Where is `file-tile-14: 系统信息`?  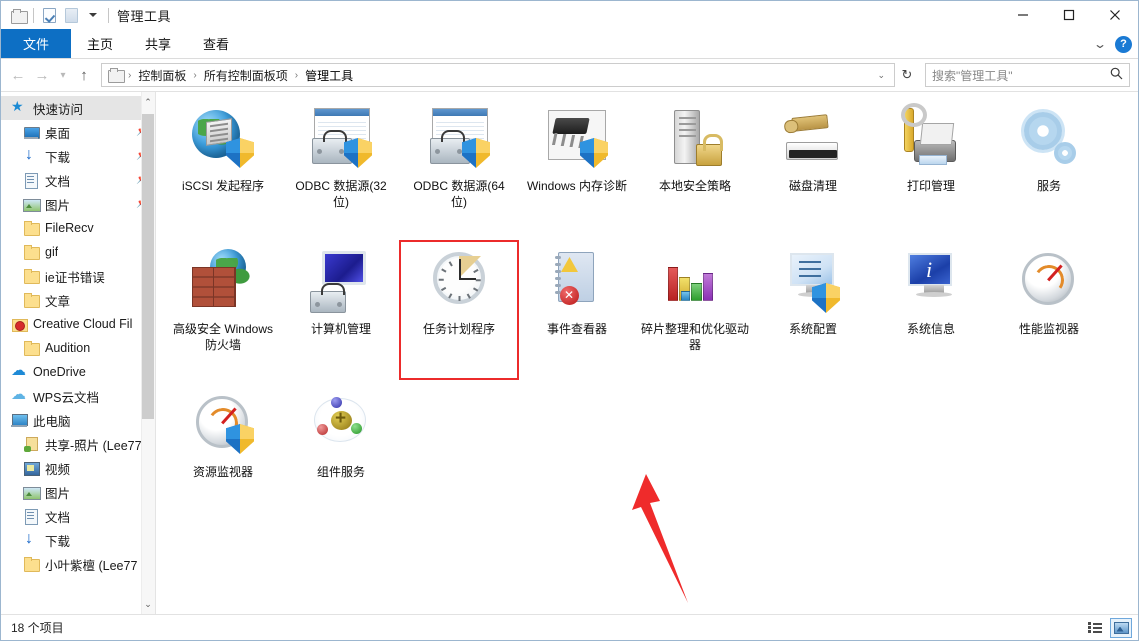
file-tile-14: 系统信息 is located at coordinates (931, 312).